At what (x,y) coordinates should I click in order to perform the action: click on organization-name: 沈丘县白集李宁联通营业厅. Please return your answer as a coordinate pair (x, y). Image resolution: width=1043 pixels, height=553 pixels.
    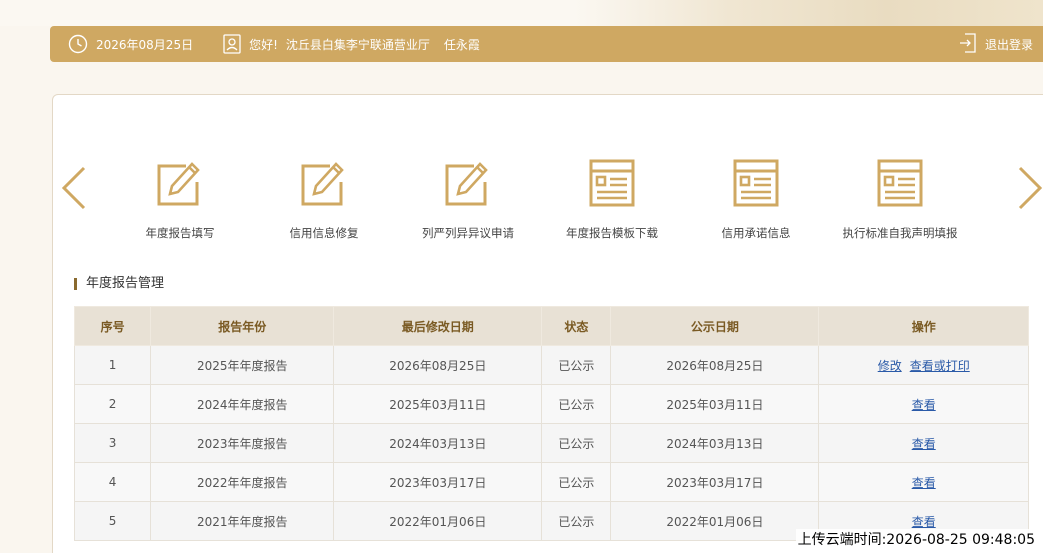
    Looking at the image, I should click on (357, 44).